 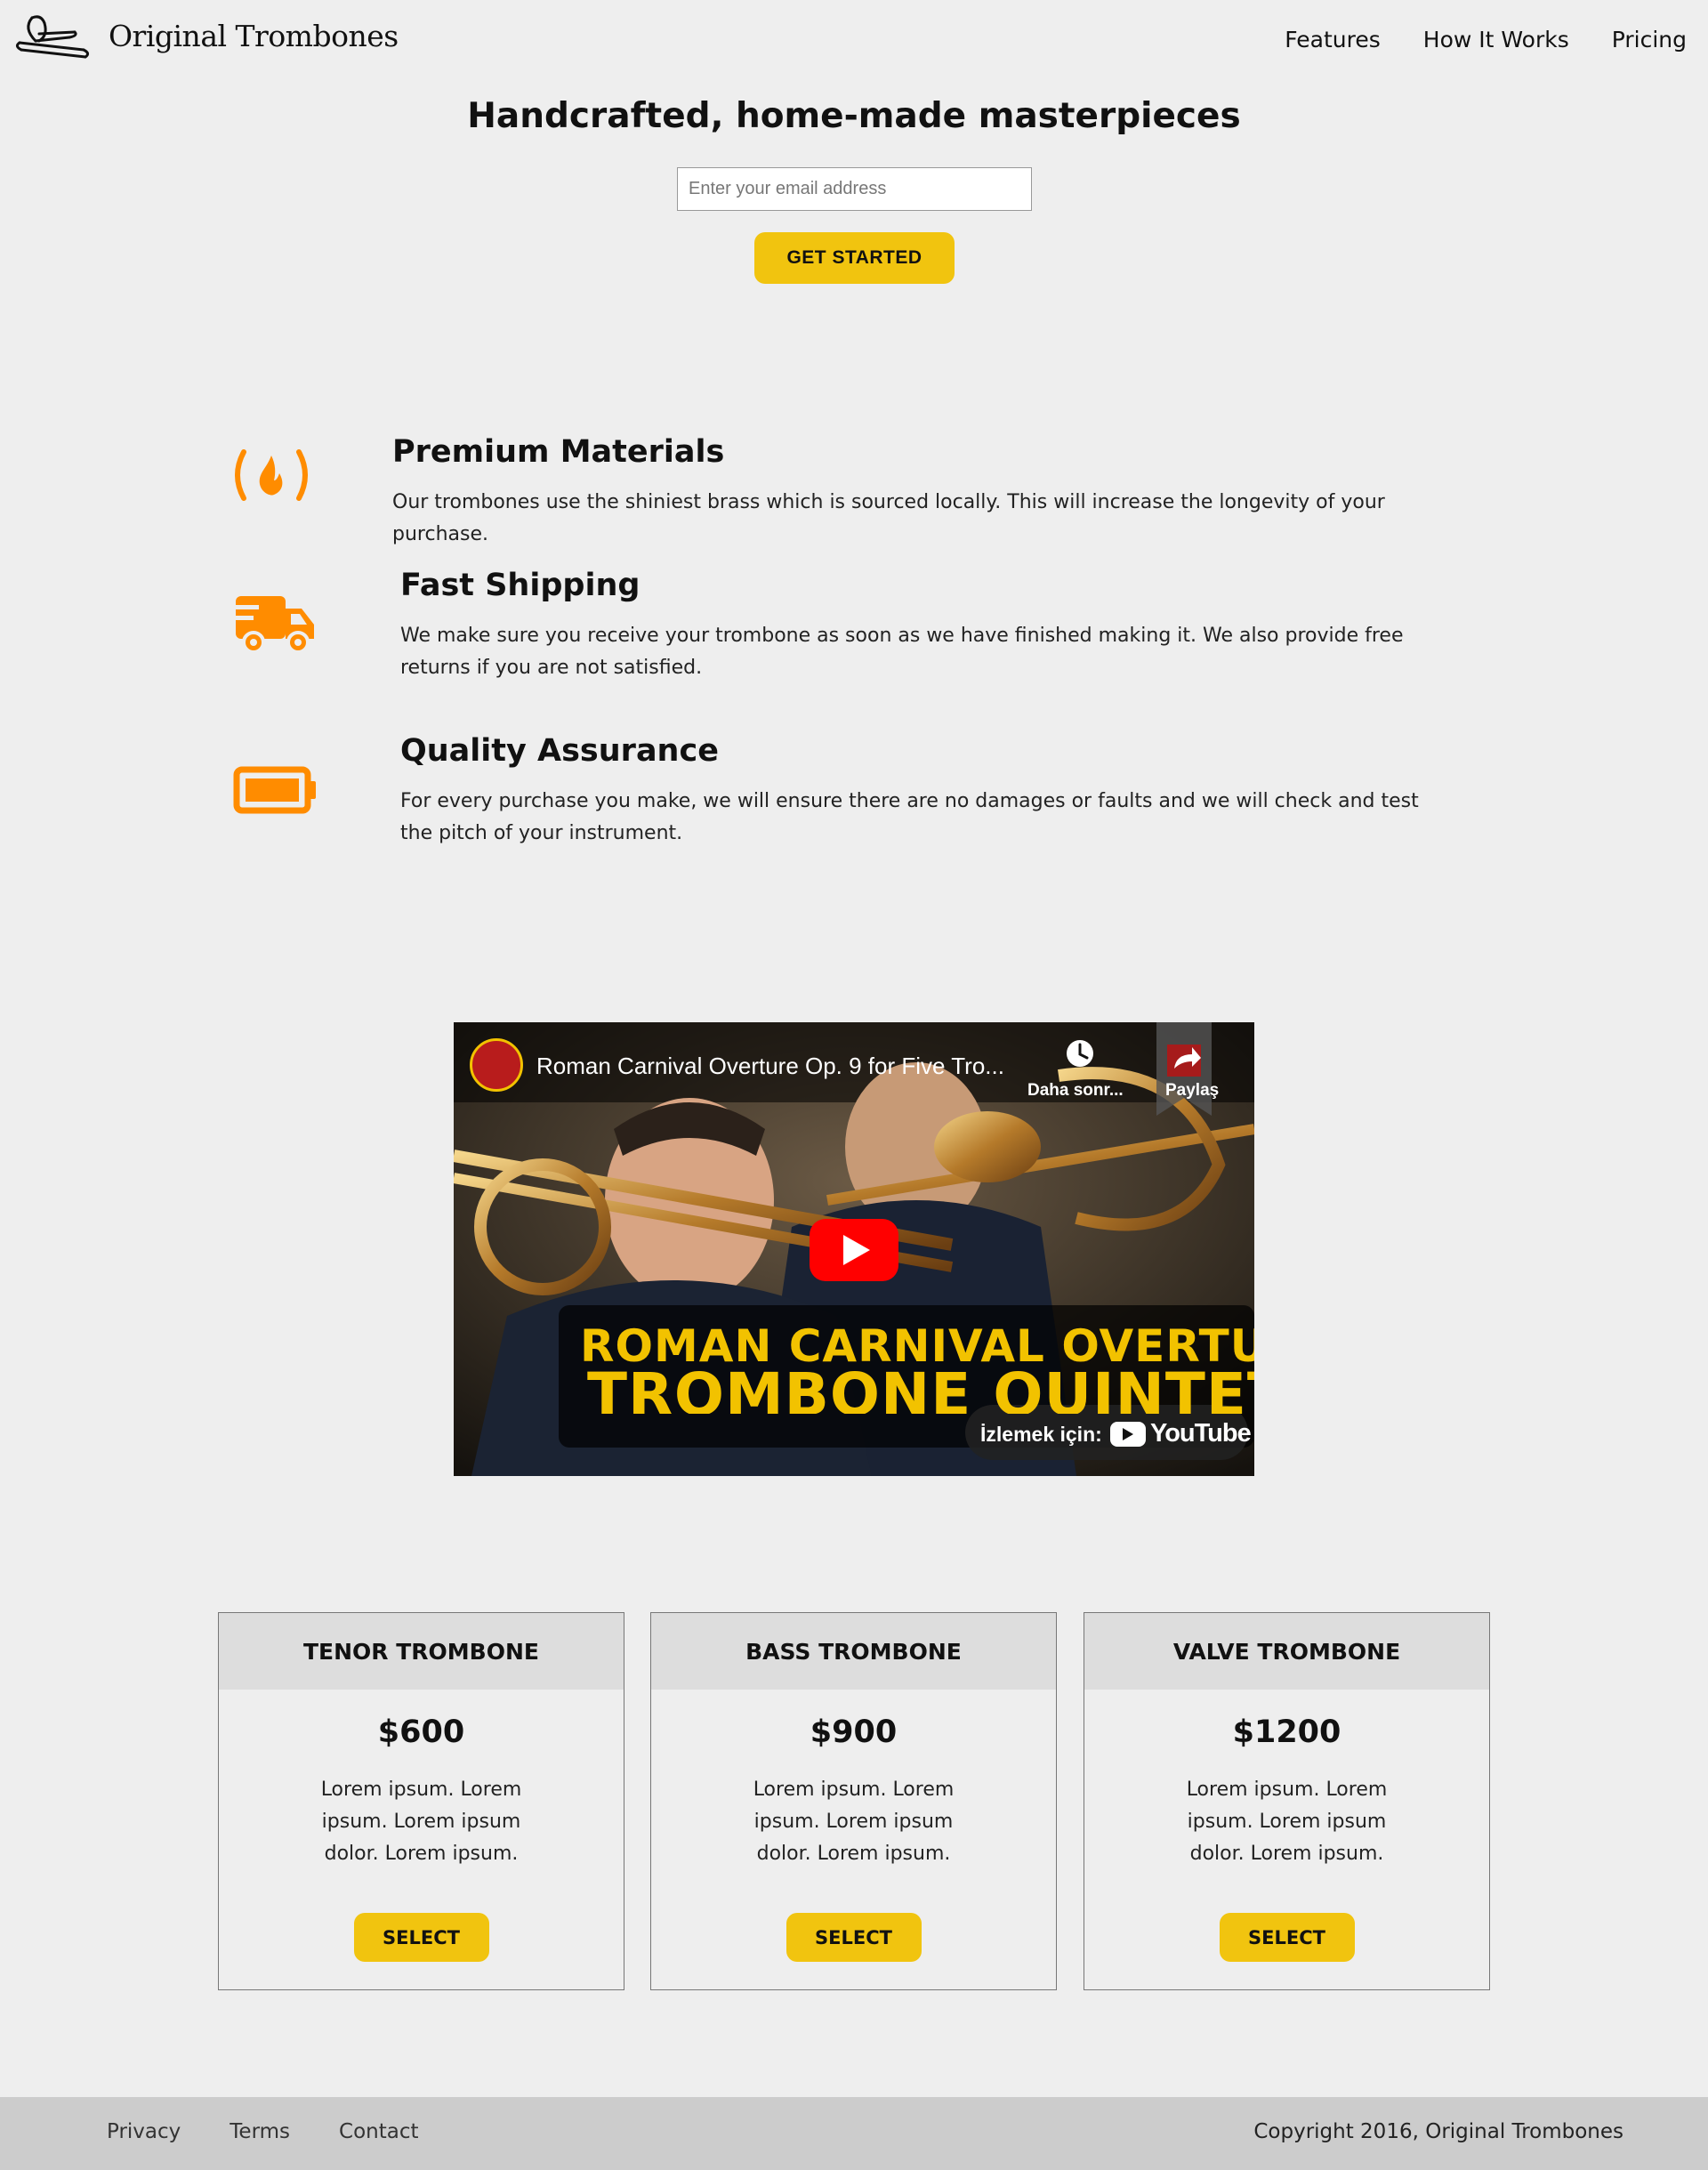 What do you see at coordinates (854, 116) in the screenshot?
I see `hero-title: Handcrafted, home-made masterpieces` at bounding box center [854, 116].